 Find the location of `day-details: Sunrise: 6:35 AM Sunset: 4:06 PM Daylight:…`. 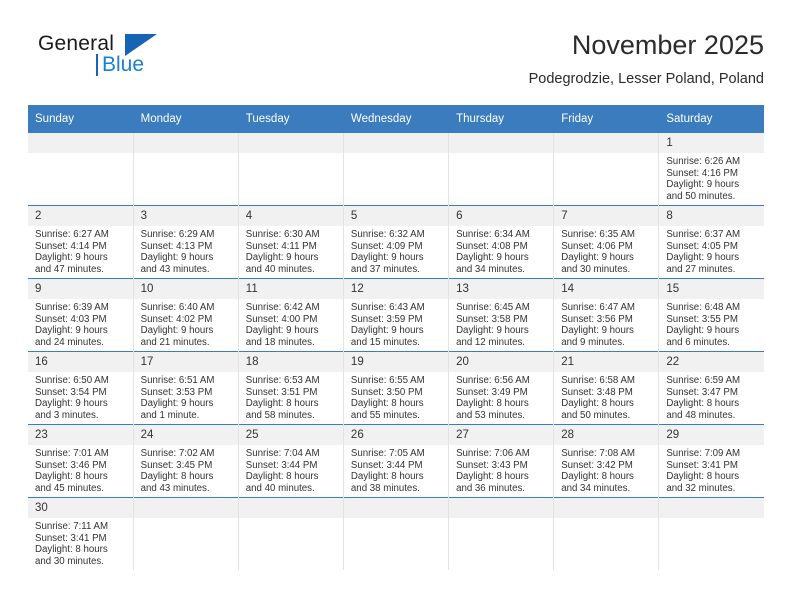

day-details: Sunrise: 6:35 AM Sunset: 4:06 PM Daylight:… is located at coordinates (606, 251).